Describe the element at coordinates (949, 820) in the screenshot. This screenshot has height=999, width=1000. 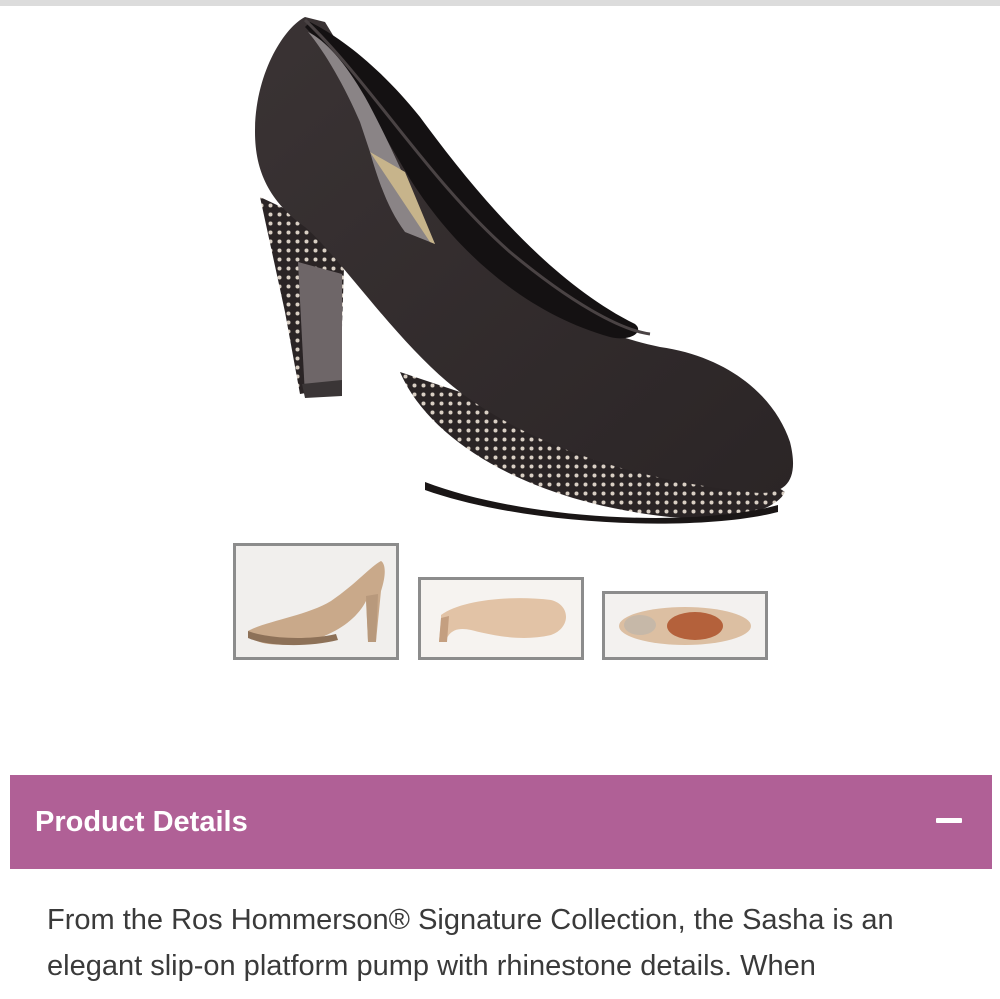
I see `minus-icon` at that location.